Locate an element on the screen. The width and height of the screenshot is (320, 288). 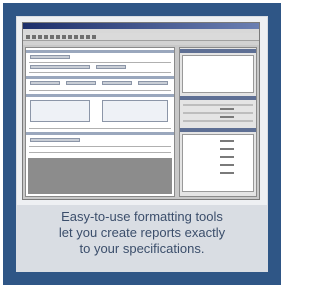
property-grid is located at coordinates (218, 163).